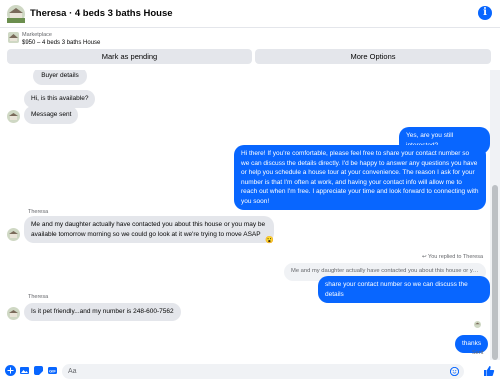 This screenshot has height=384, width=500. Describe the element at coordinates (456, 257) in the screenshot. I see `replied-to-label: You replied to Theresa` at that location.